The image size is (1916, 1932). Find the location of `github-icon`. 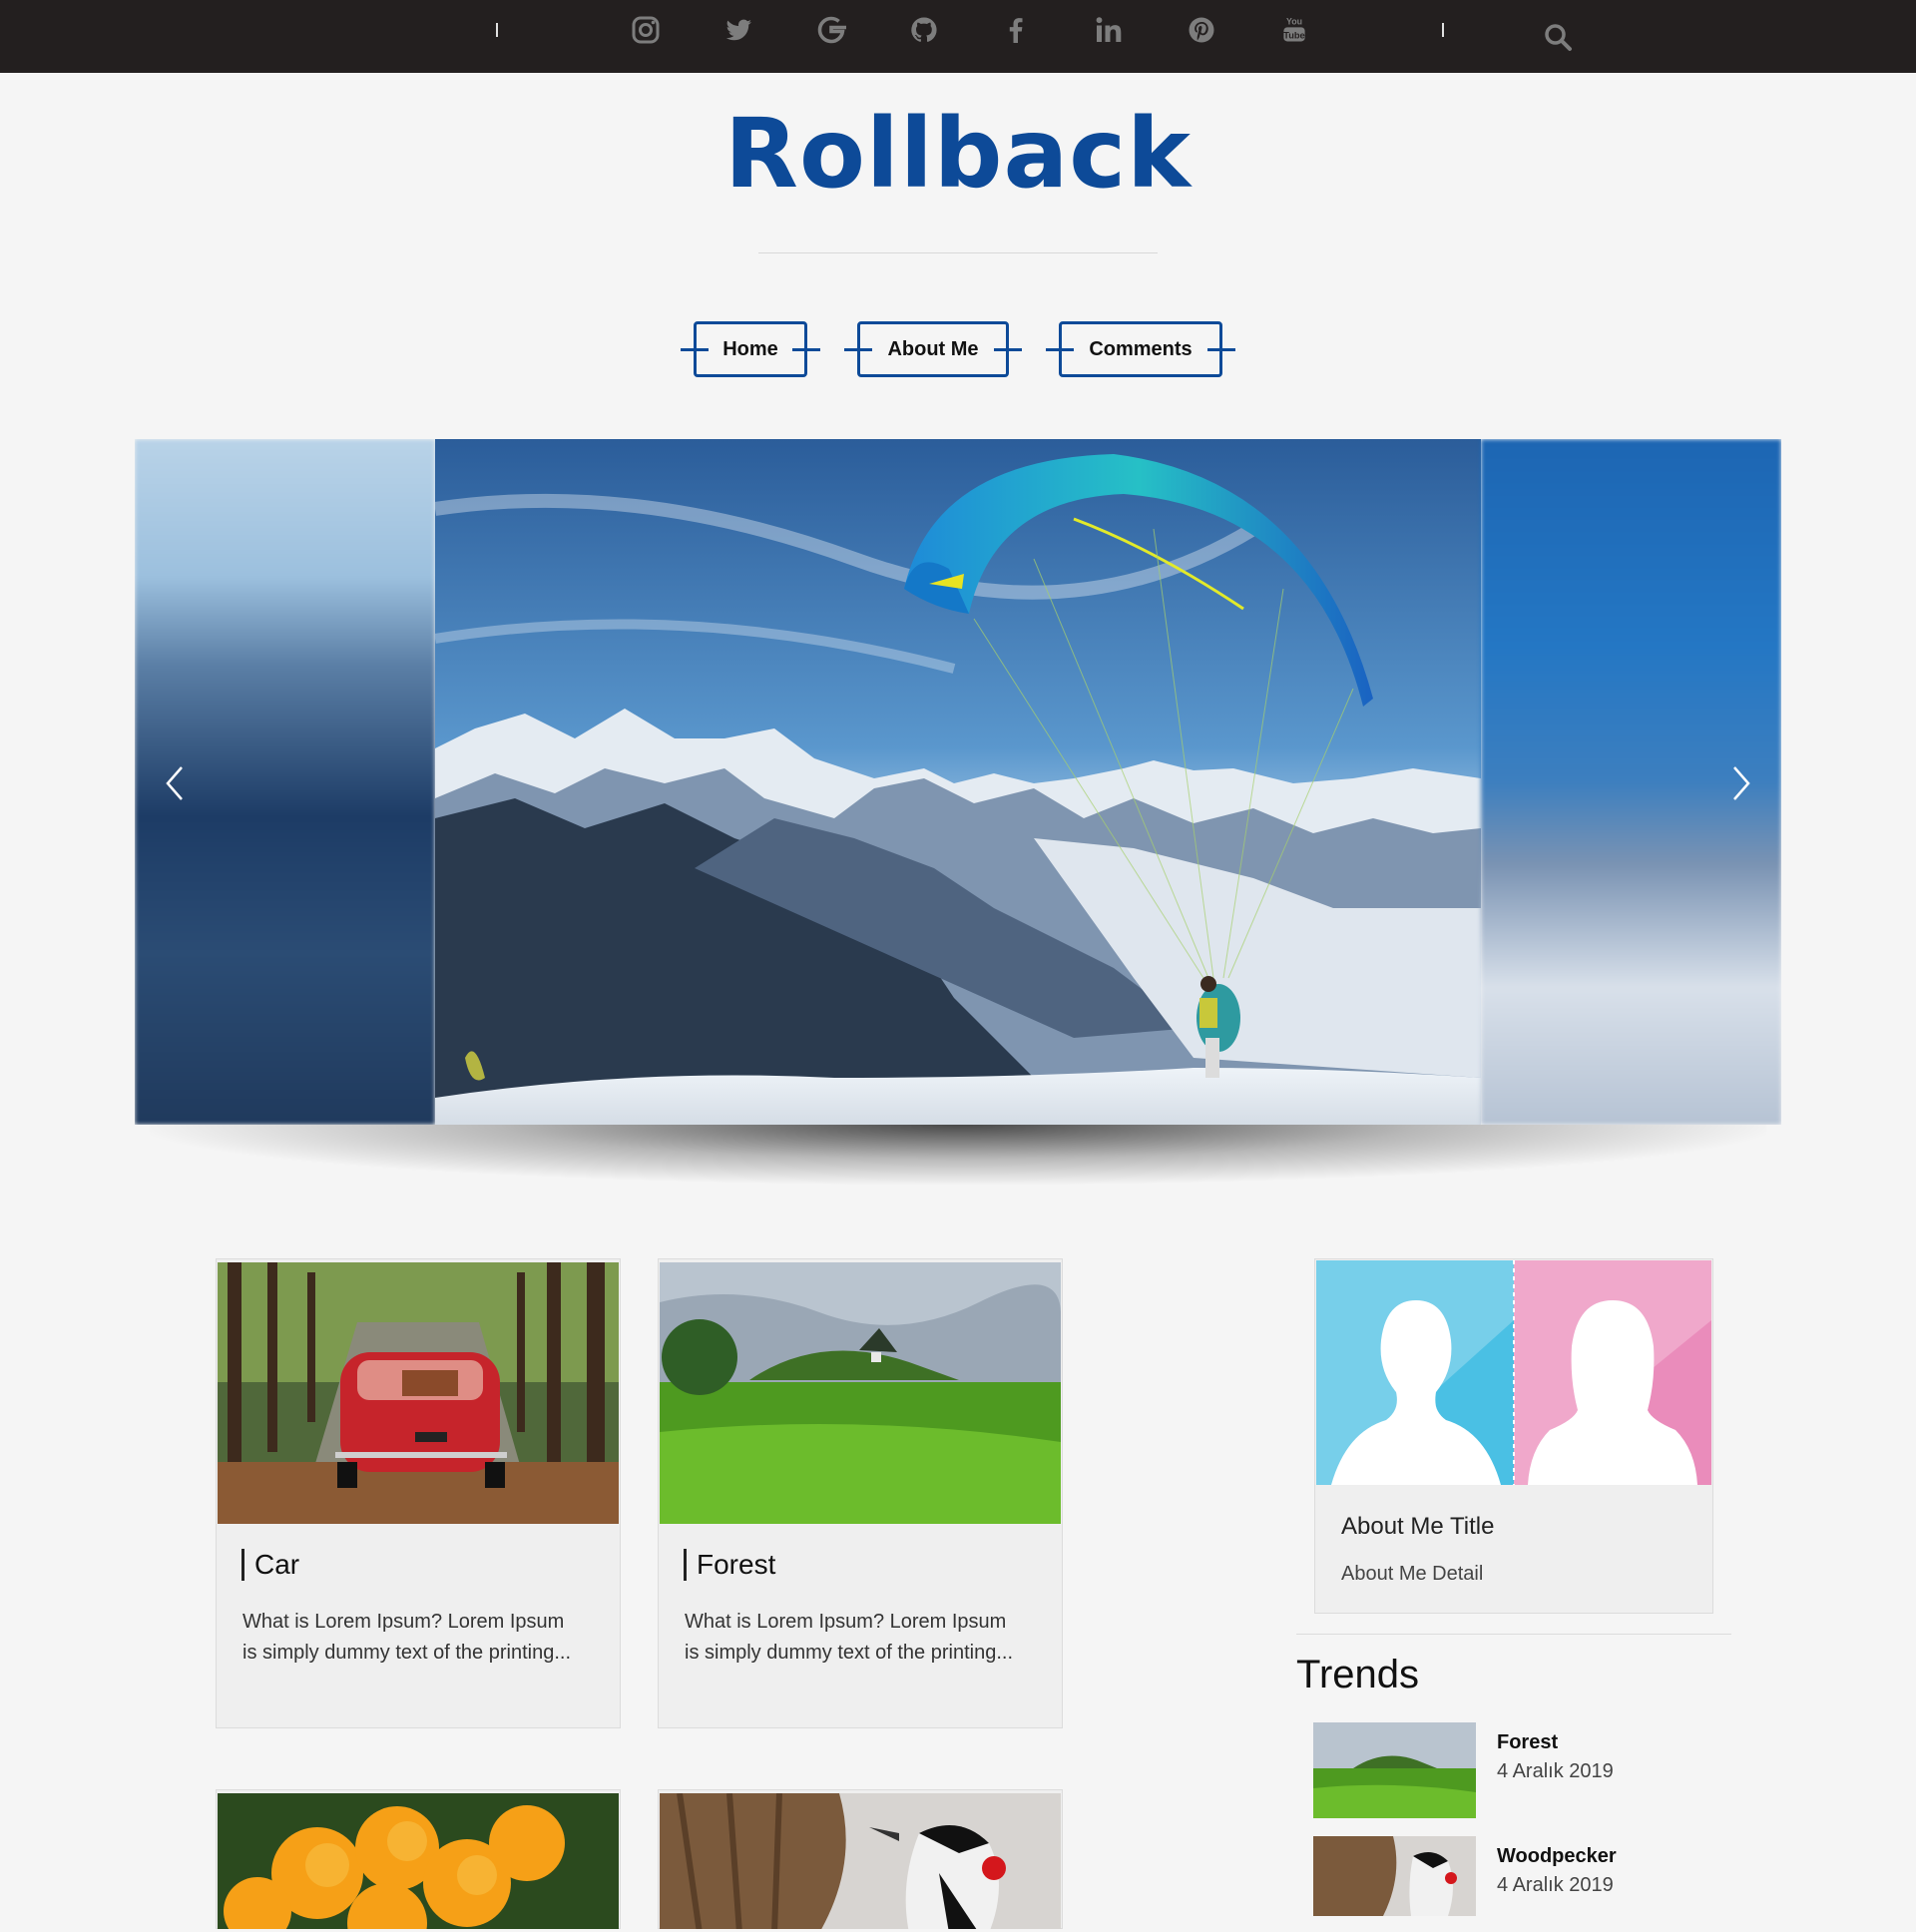

github-icon is located at coordinates (924, 30).